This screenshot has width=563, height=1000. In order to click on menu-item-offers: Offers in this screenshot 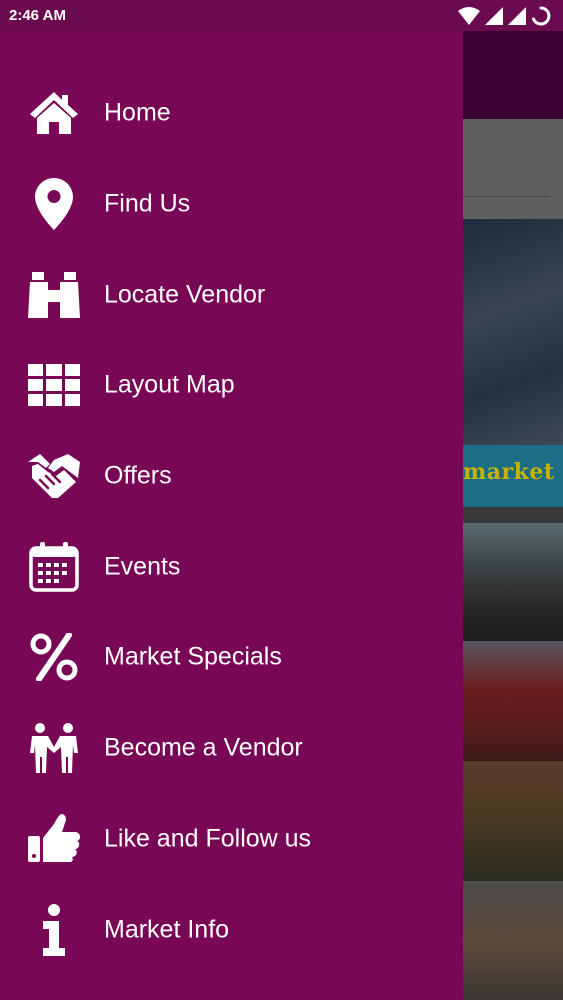, I will do `click(231, 476)`.